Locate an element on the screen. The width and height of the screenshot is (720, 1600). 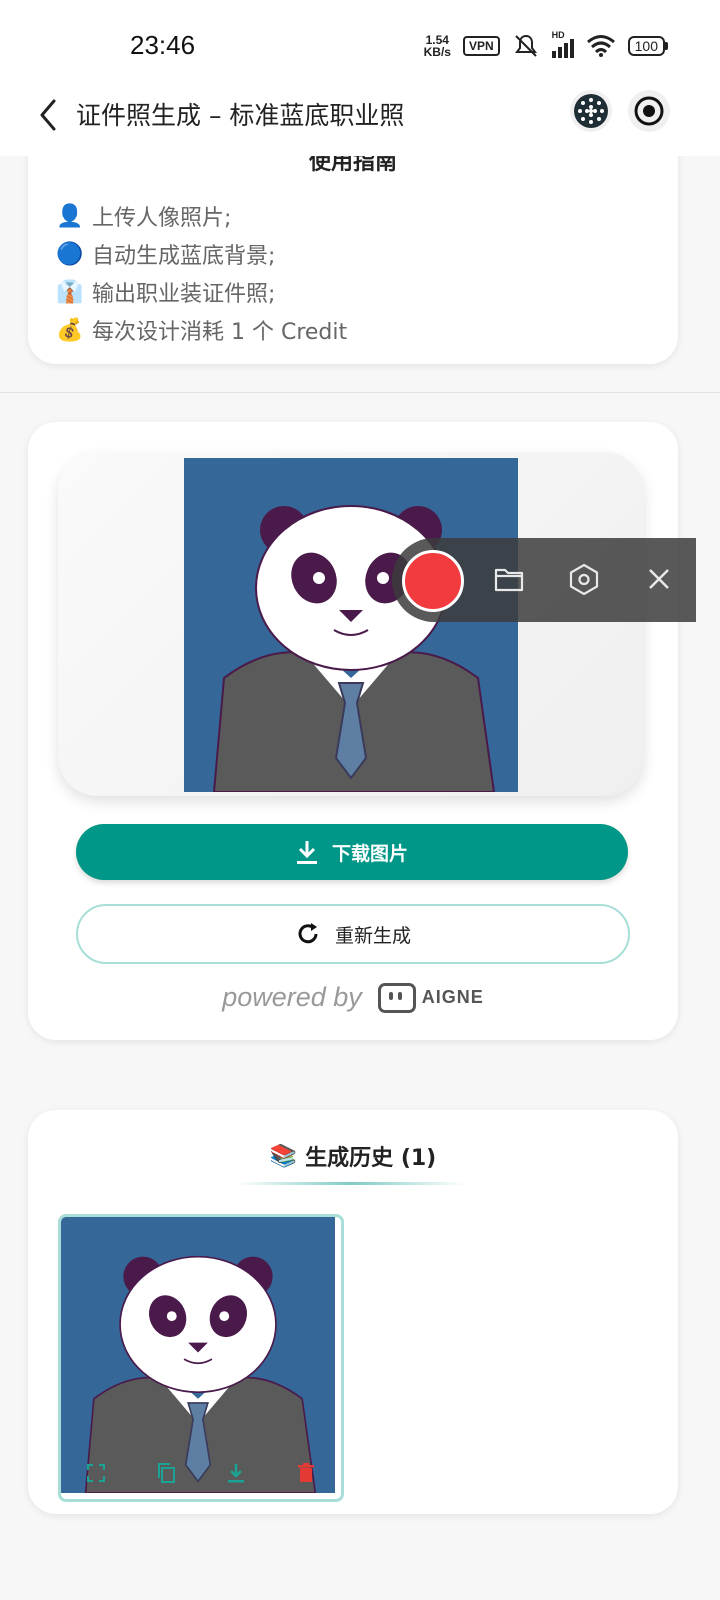
vpn-icon: VPN is located at coordinates (481, 46).